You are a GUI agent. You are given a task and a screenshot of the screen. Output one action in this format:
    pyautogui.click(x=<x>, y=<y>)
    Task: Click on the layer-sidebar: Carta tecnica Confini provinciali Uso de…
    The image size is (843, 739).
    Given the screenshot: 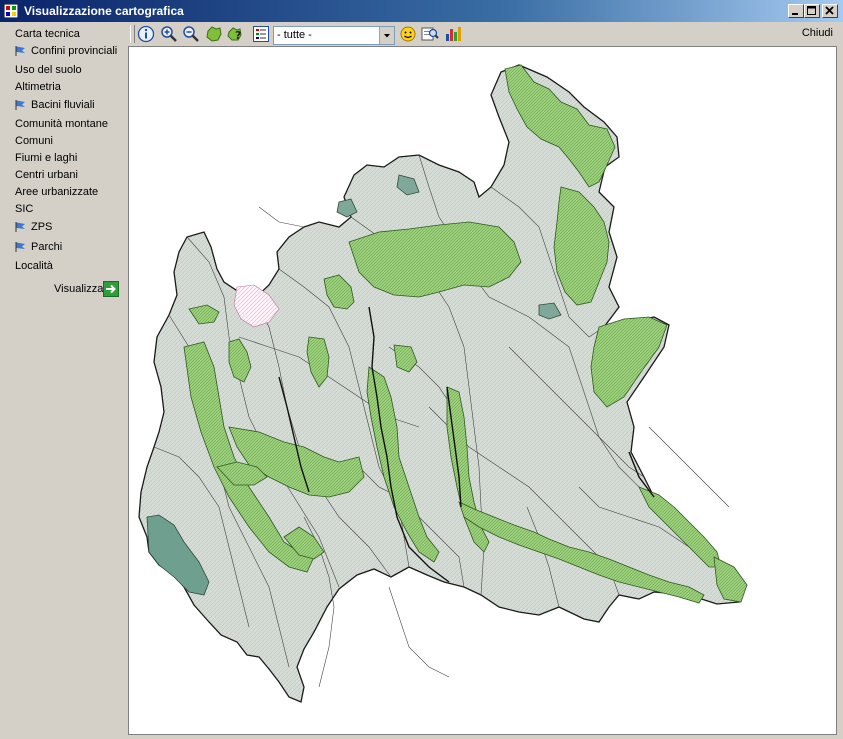 What is the action you would take?
    pyautogui.click(x=63, y=380)
    